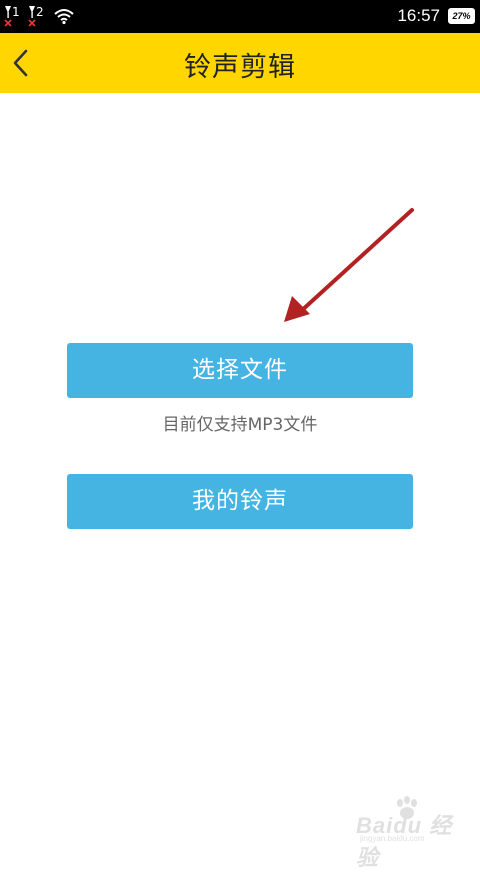 The height and width of the screenshot is (872, 480). I want to click on sim1-signal-icon: 1, so click(15, 16).